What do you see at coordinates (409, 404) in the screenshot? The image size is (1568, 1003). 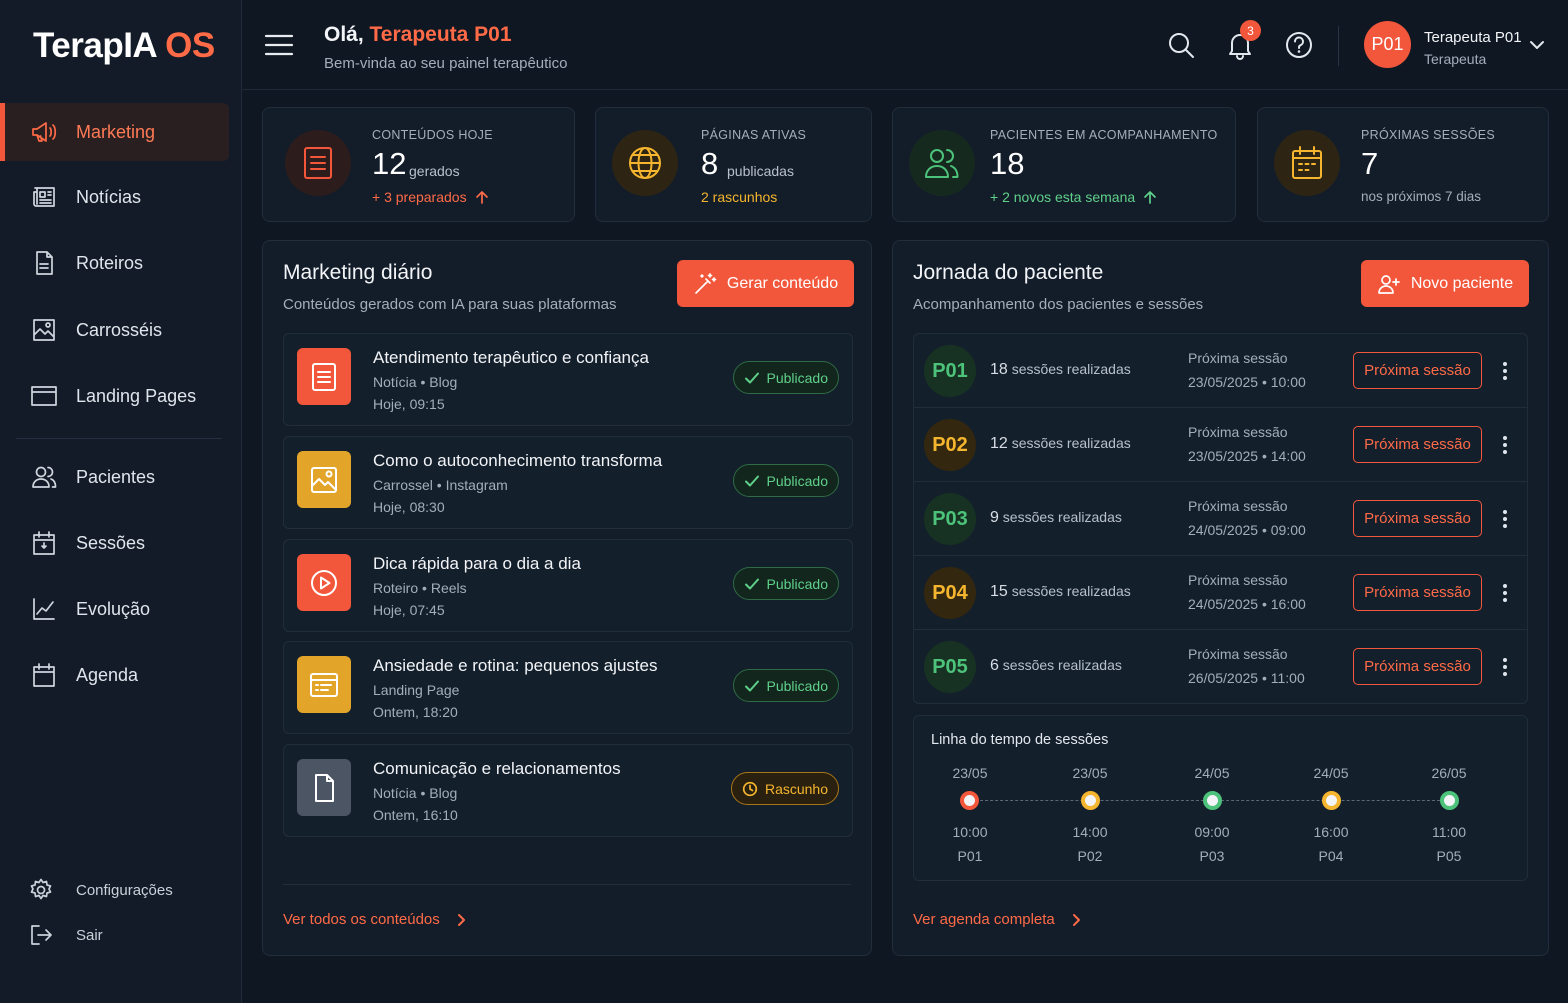 I see `content-time: Hoje, 09:15` at bounding box center [409, 404].